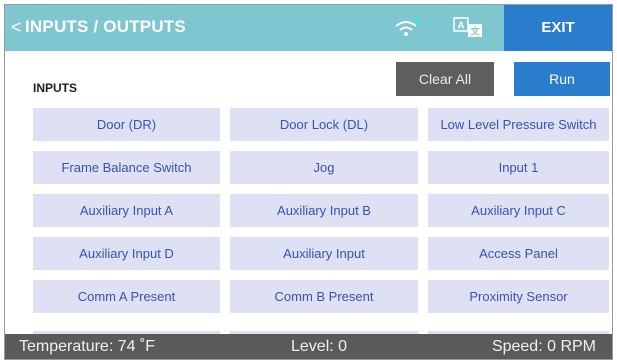 This screenshot has height=364, width=617. Describe the element at coordinates (126, 167) in the screenshot. I see `input-frame-balance-switch-button: Frame Balance Switch` at that location.